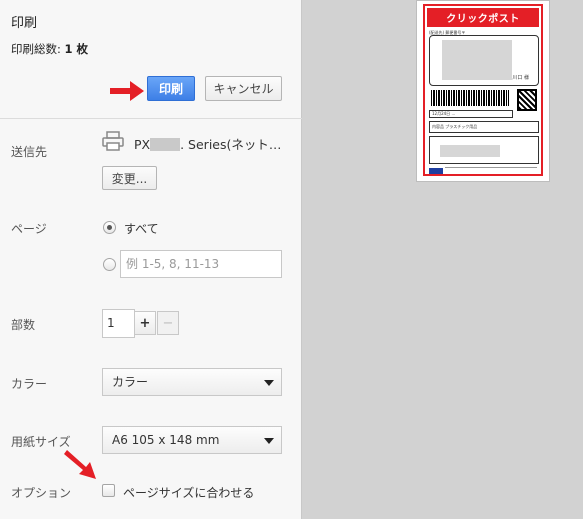 Image resolution: width=583 pixels, height=519 pixels. What do you see at coordinates (76, 49) in the screenshot?
I see `total-value: 1 枚` at bounding box center [76, 49].